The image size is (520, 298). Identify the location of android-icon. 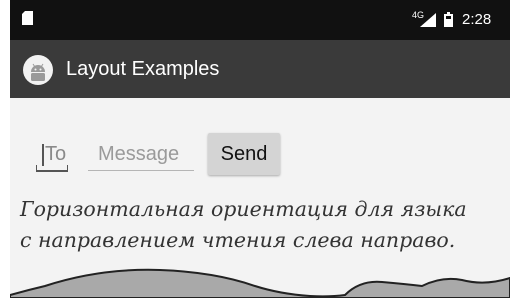
(38, 70).